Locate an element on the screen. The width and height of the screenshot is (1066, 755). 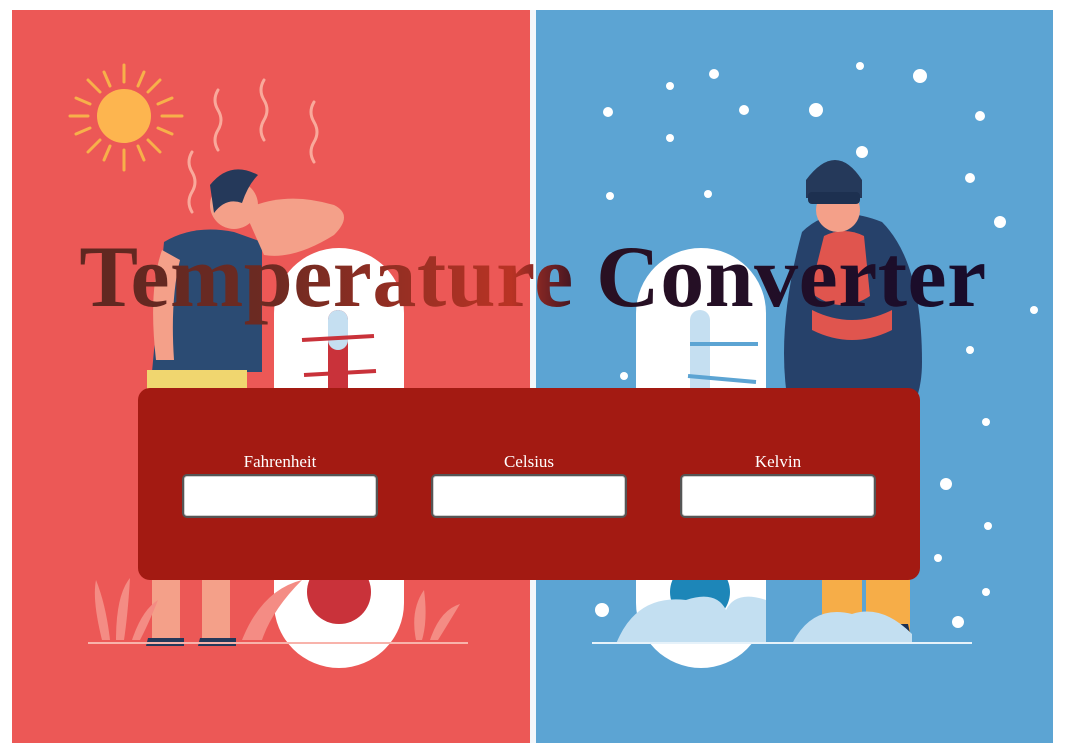
fahrenheit-input is located at coordinates (280, 496).